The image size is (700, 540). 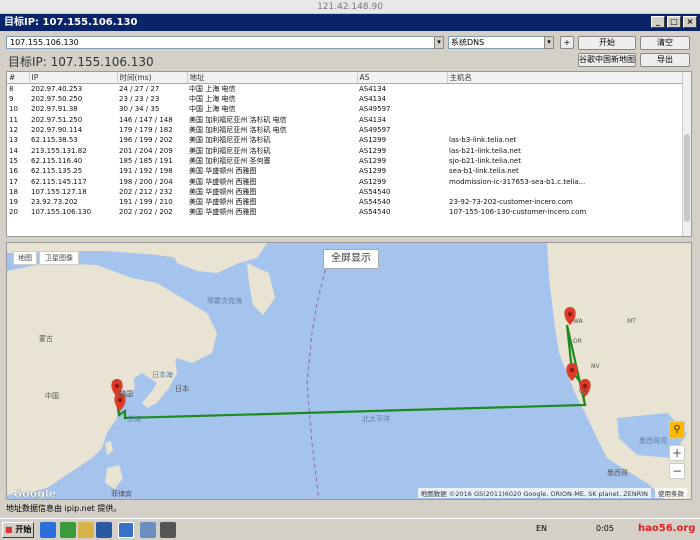 What do you see at coordinates (146, 171) in the screenshot?
I see `cell-time: 191 / 192 / 198` at bounding box center [146, 171].